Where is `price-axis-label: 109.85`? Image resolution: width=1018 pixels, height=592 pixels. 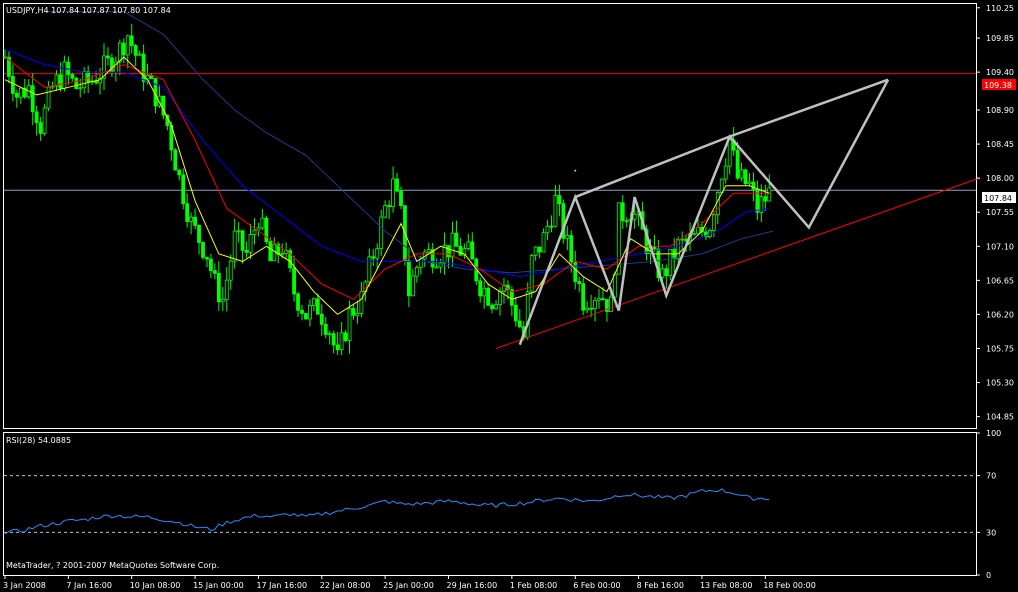 price-axis-label: 109.85 is located at coordinates (1000, 38).